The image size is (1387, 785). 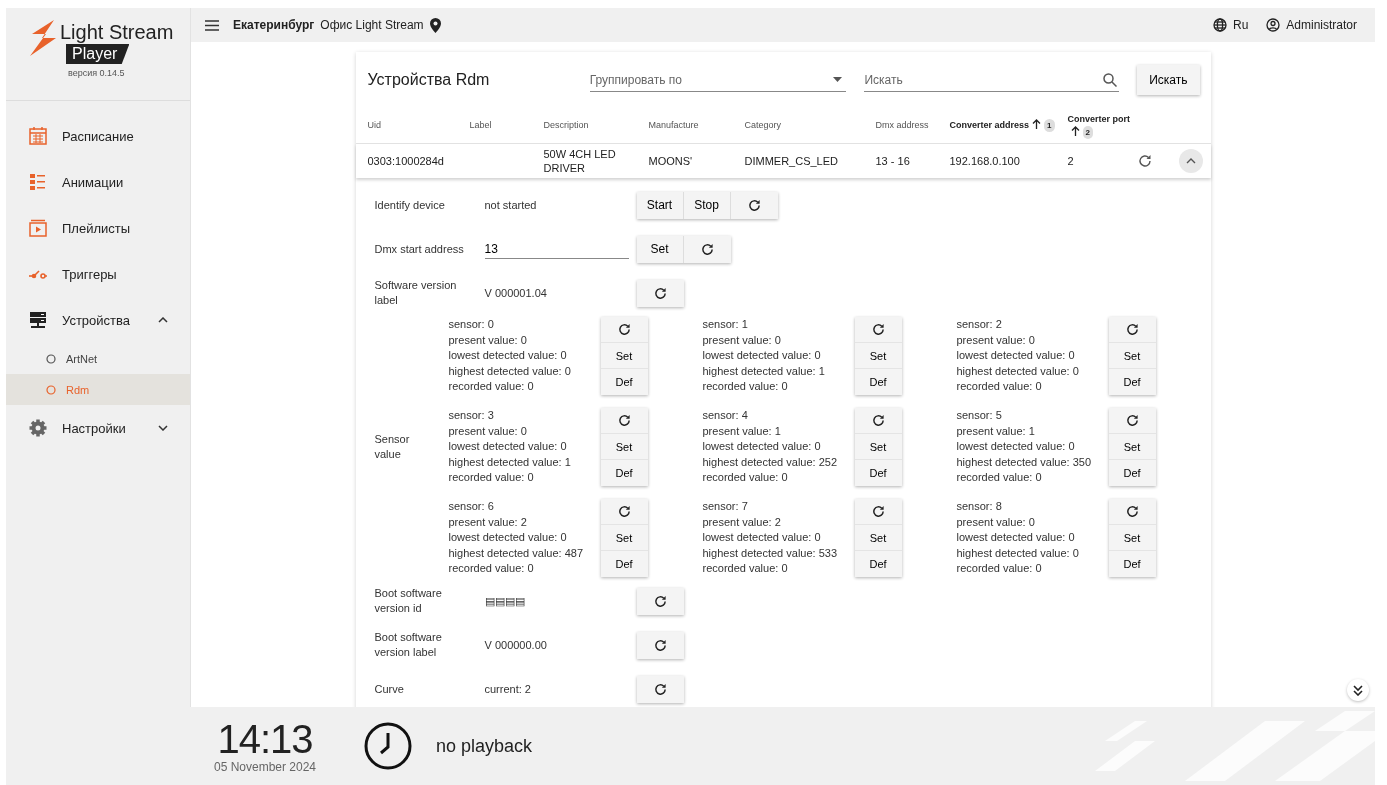 I want to click on column-header: Converter address 1, so click(x=1008, y=125).